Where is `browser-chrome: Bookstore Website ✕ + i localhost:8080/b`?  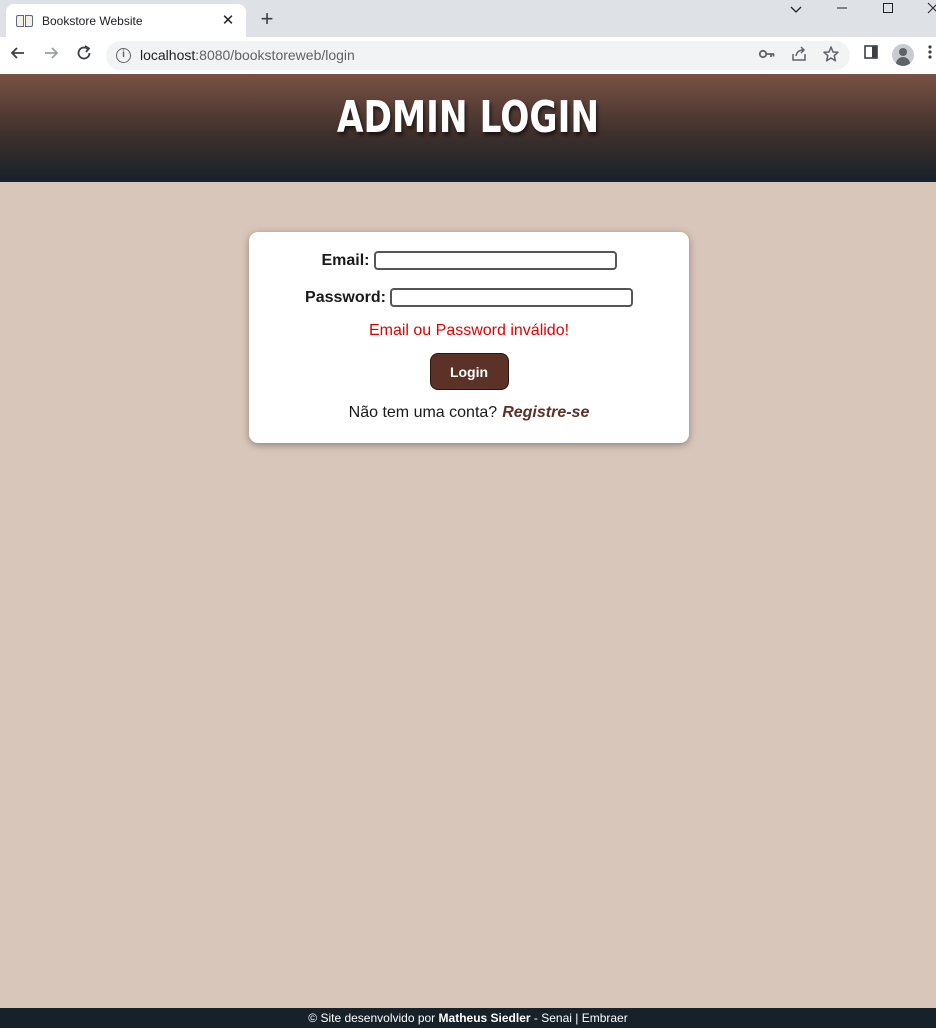
browser-chrome: Bookstore Website ✕ + i localhost:8080/b is located at coordinates (468, 37).